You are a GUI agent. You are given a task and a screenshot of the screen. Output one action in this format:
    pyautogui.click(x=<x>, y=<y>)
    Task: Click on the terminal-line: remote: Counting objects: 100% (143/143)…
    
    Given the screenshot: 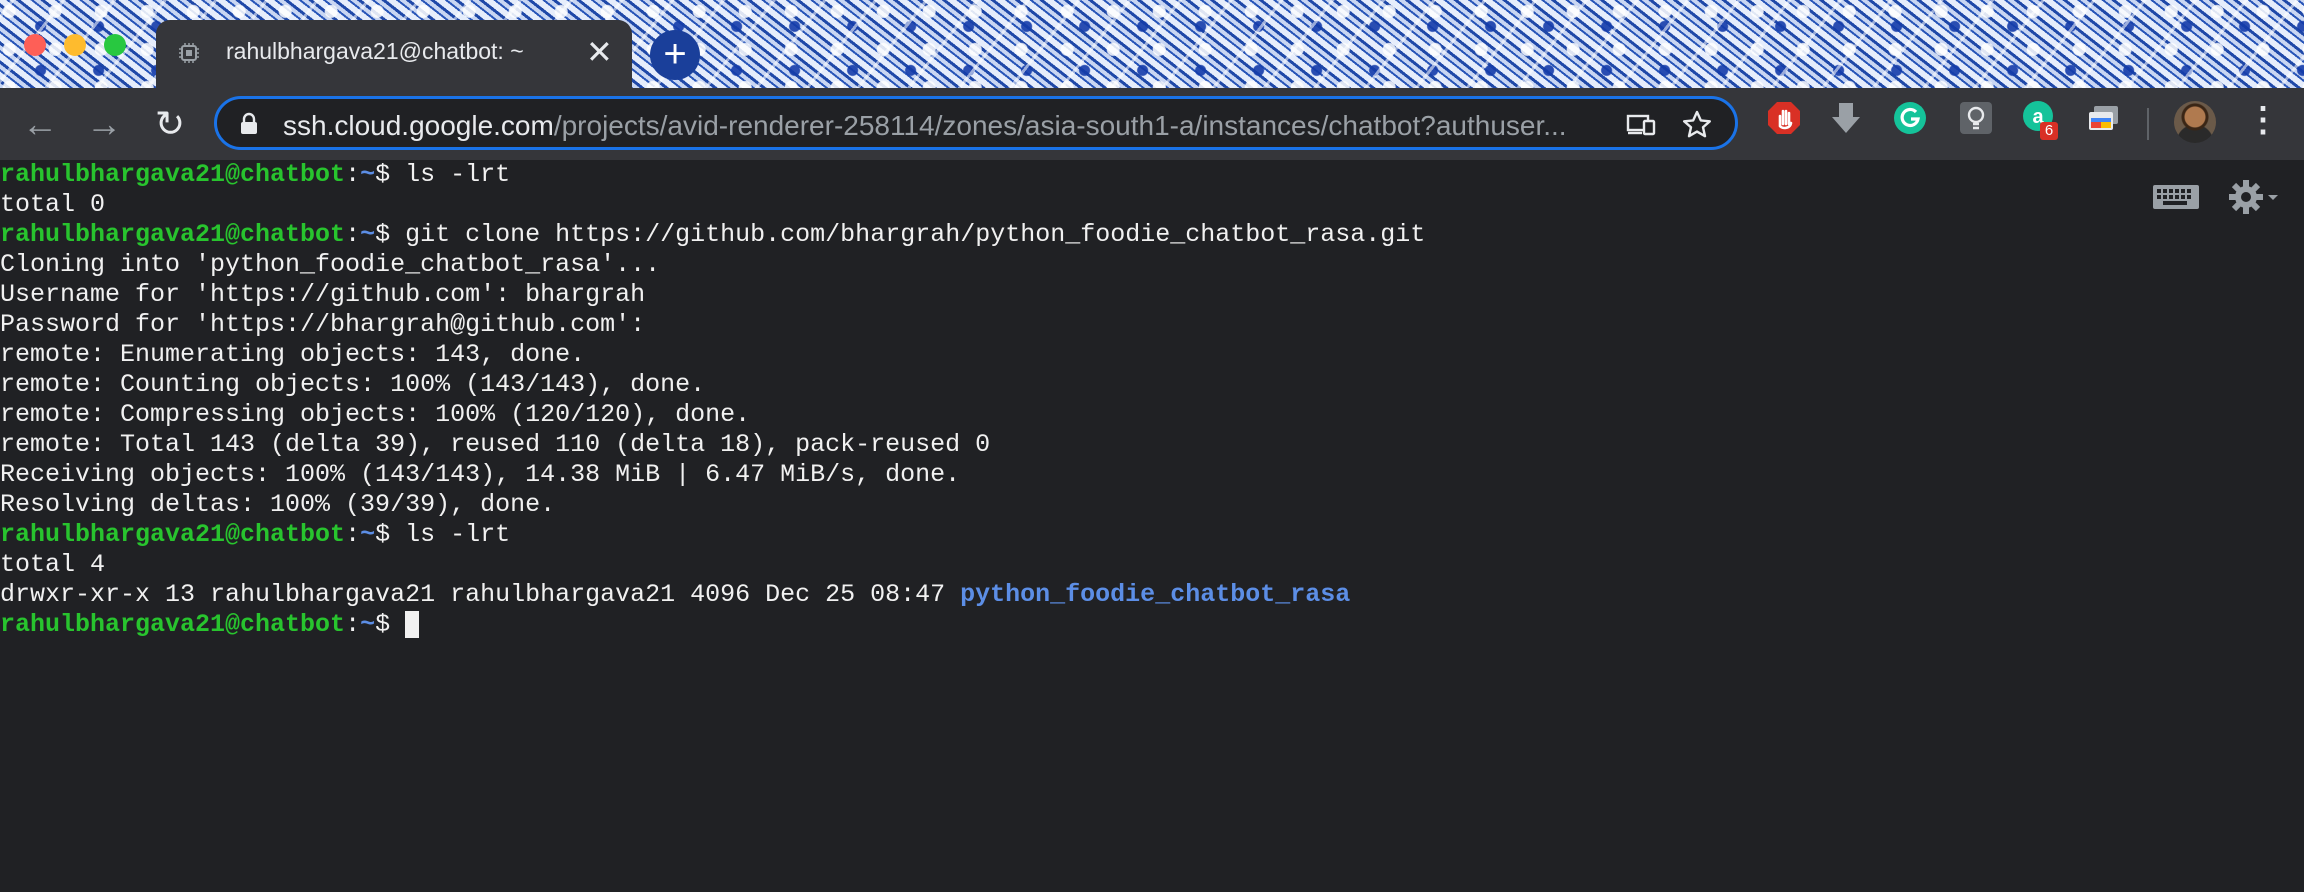 What is the action you would take?
    pyautogui.click(x=712, y=385)
    